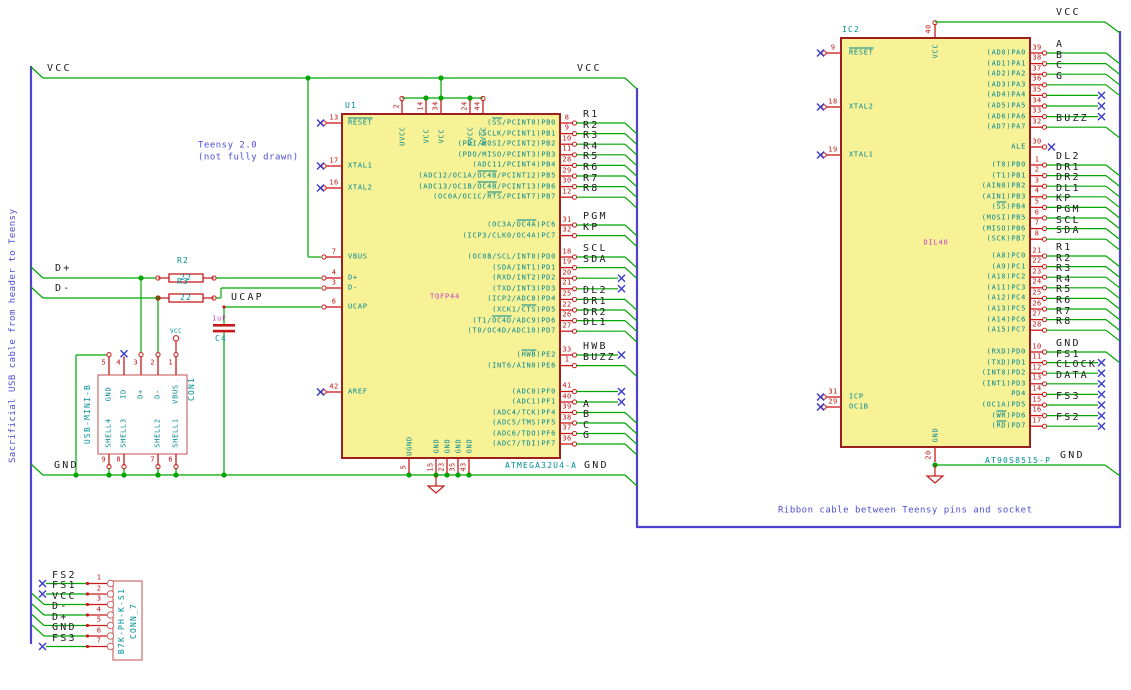 The width and height of the screenshot is (1131, 690). Describe the element at coordinates (118, 362) in the screenshot. I see `pin-number: 4` at that location.